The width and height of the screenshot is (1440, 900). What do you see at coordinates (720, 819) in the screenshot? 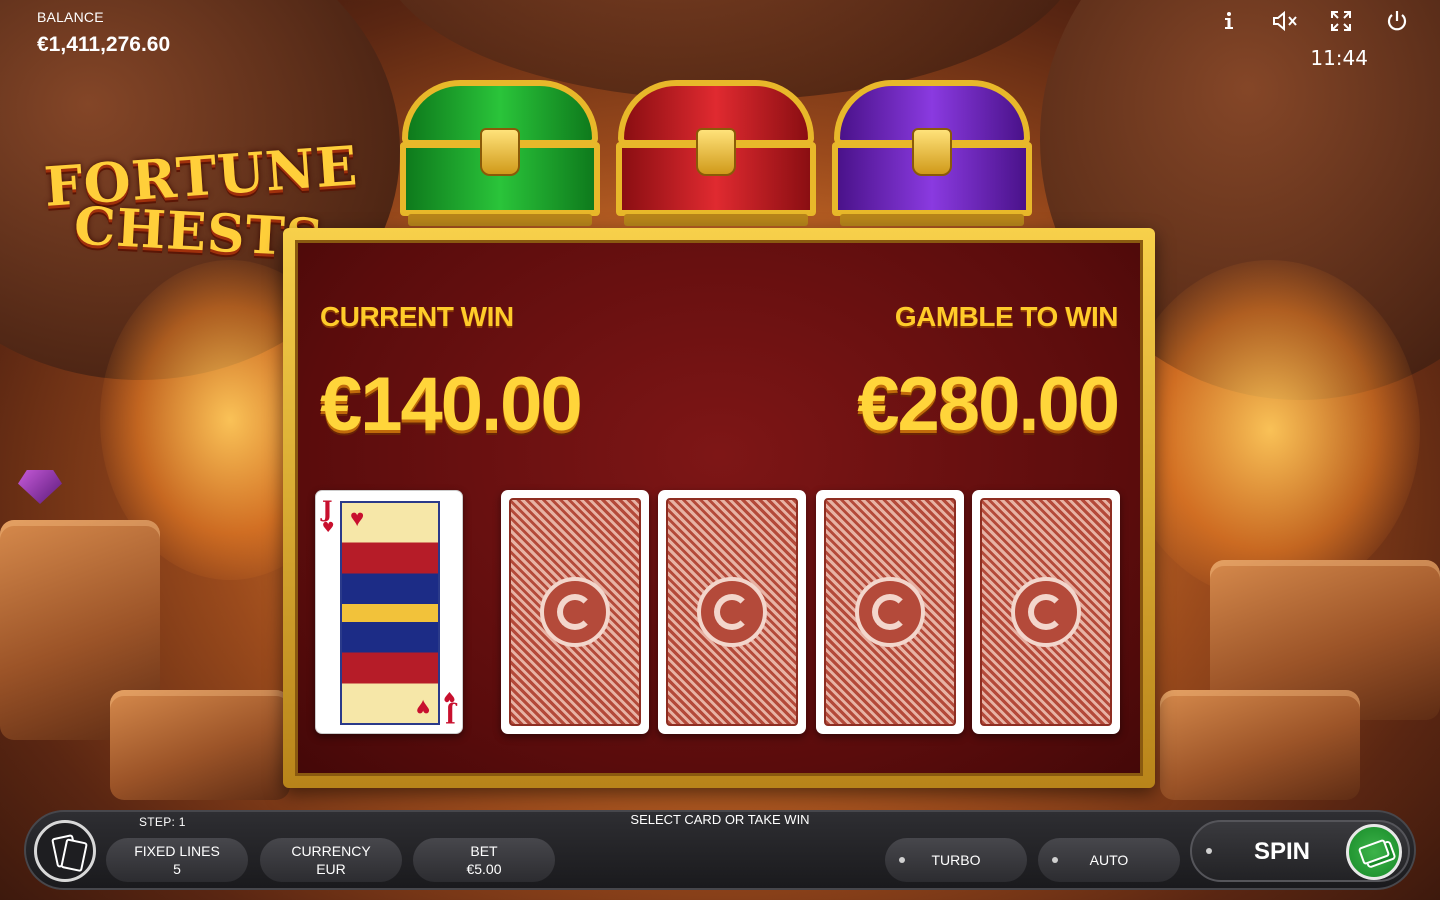
I see `status-prompt: SELECT CARD OR TAKE WIN` at bounding box center [720, 819].